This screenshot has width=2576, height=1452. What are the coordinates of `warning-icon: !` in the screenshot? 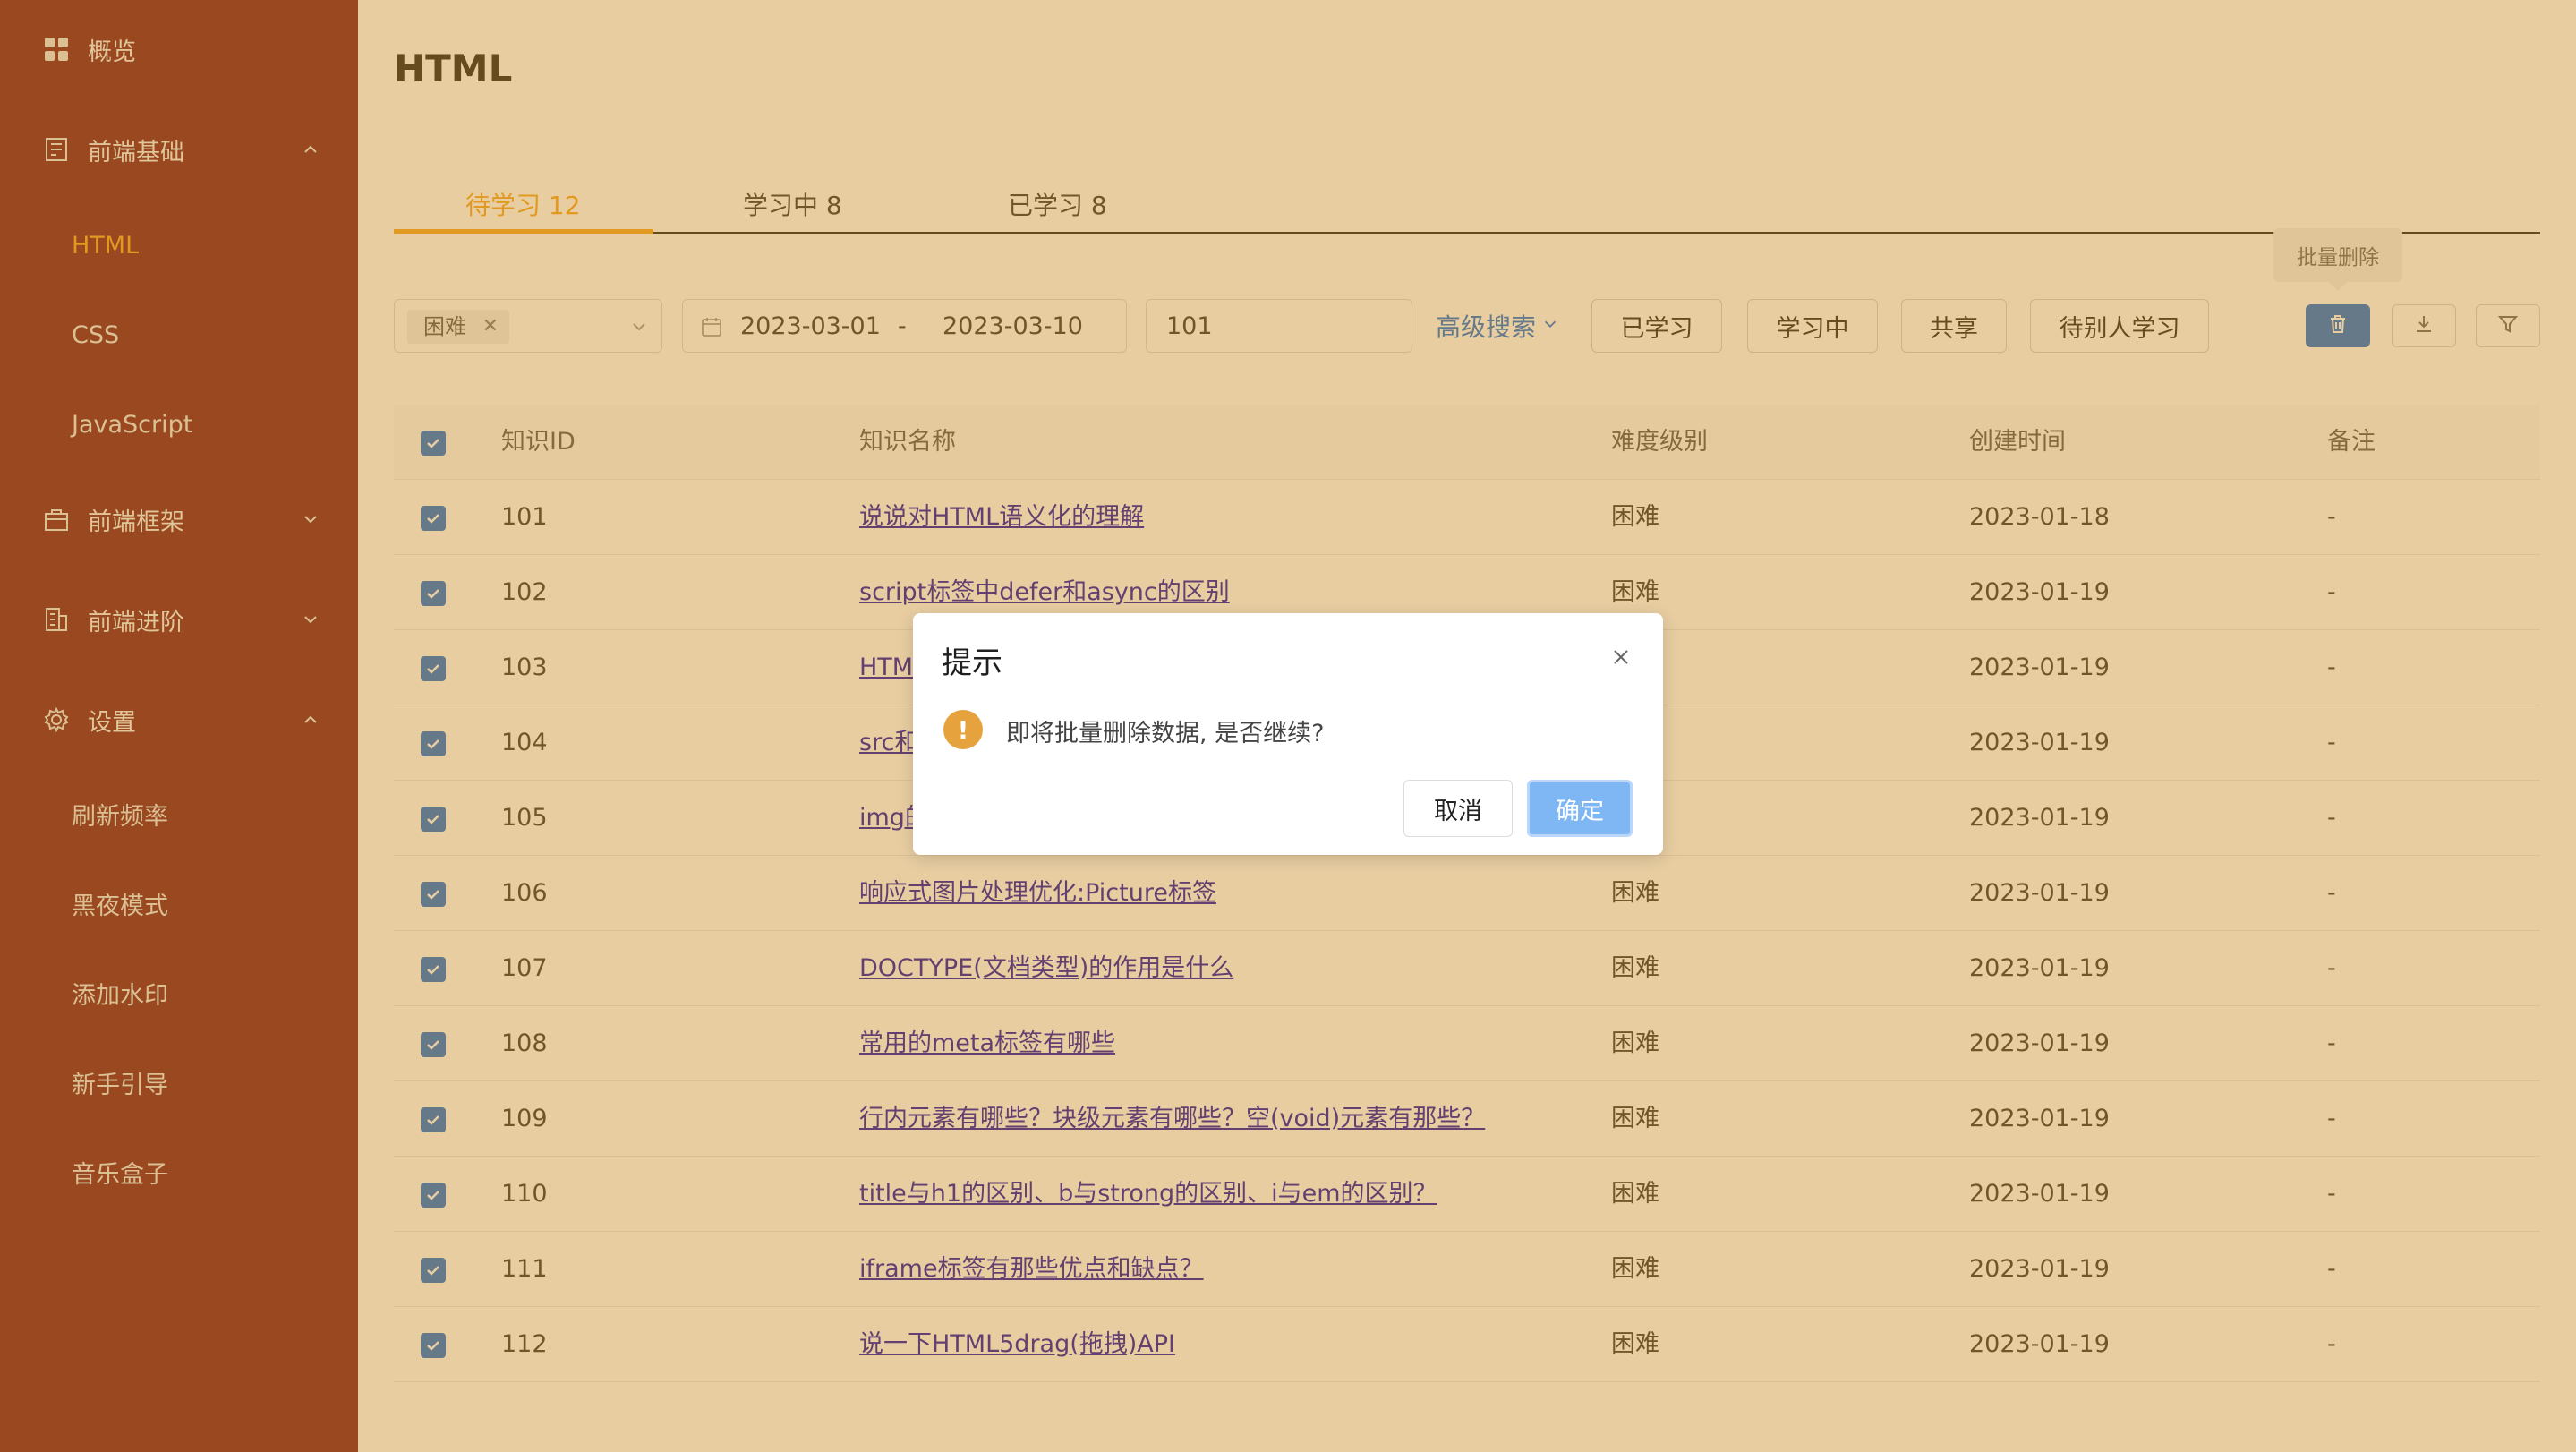 It's located at (963, 729).